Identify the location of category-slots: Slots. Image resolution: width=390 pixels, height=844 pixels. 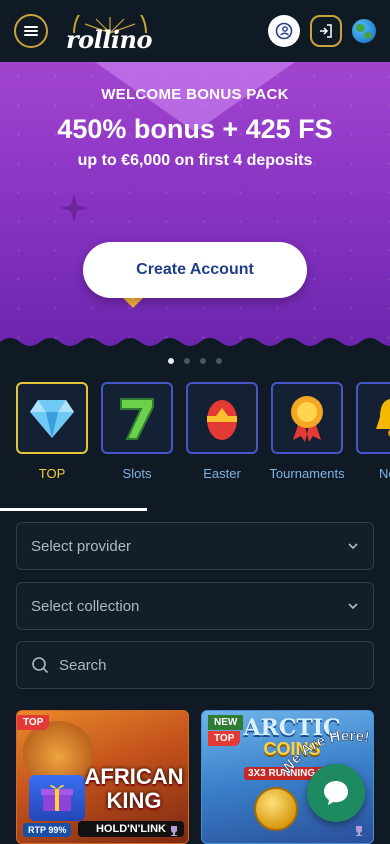
(137, 431).